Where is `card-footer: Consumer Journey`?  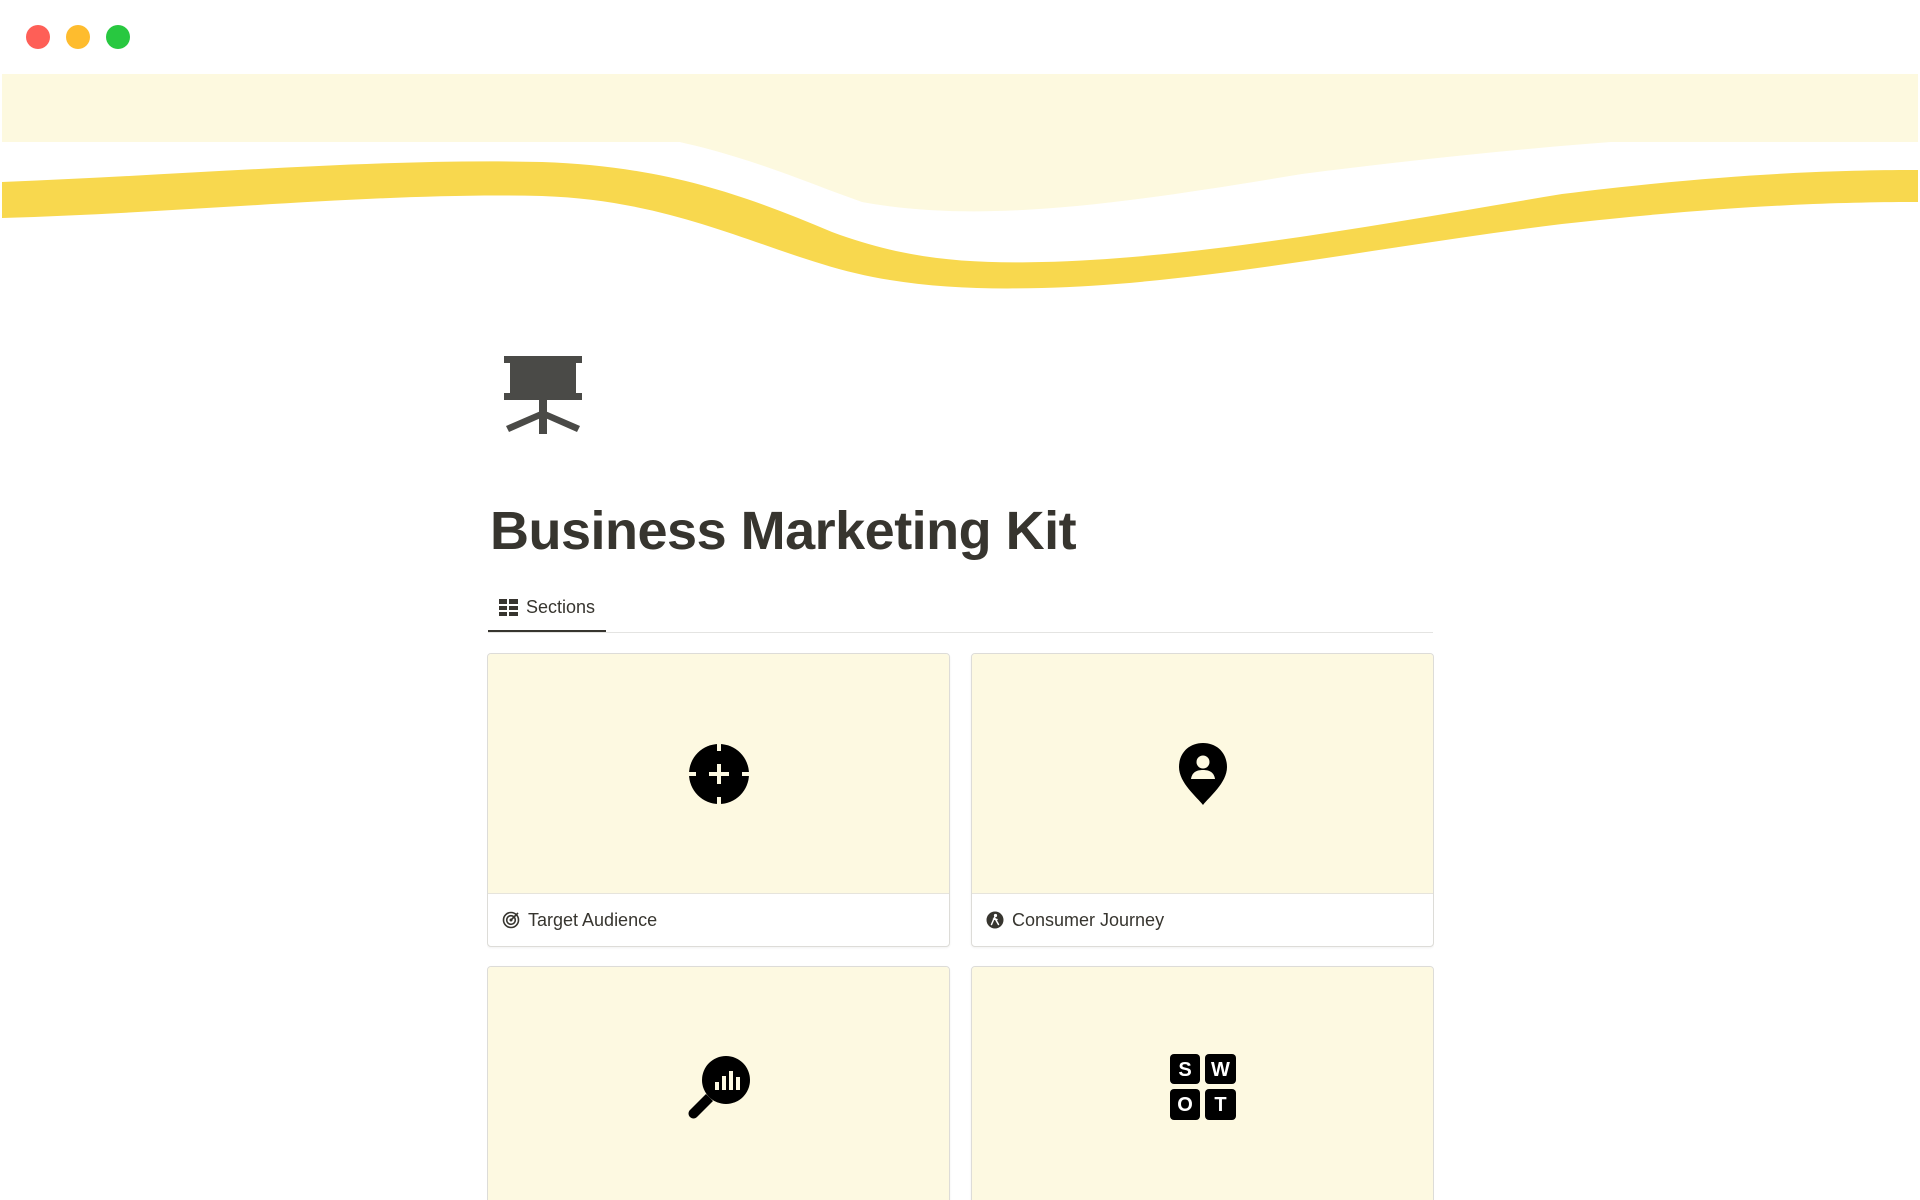 card-footer: Consumer Journey is located at coordinates (1202, 920).